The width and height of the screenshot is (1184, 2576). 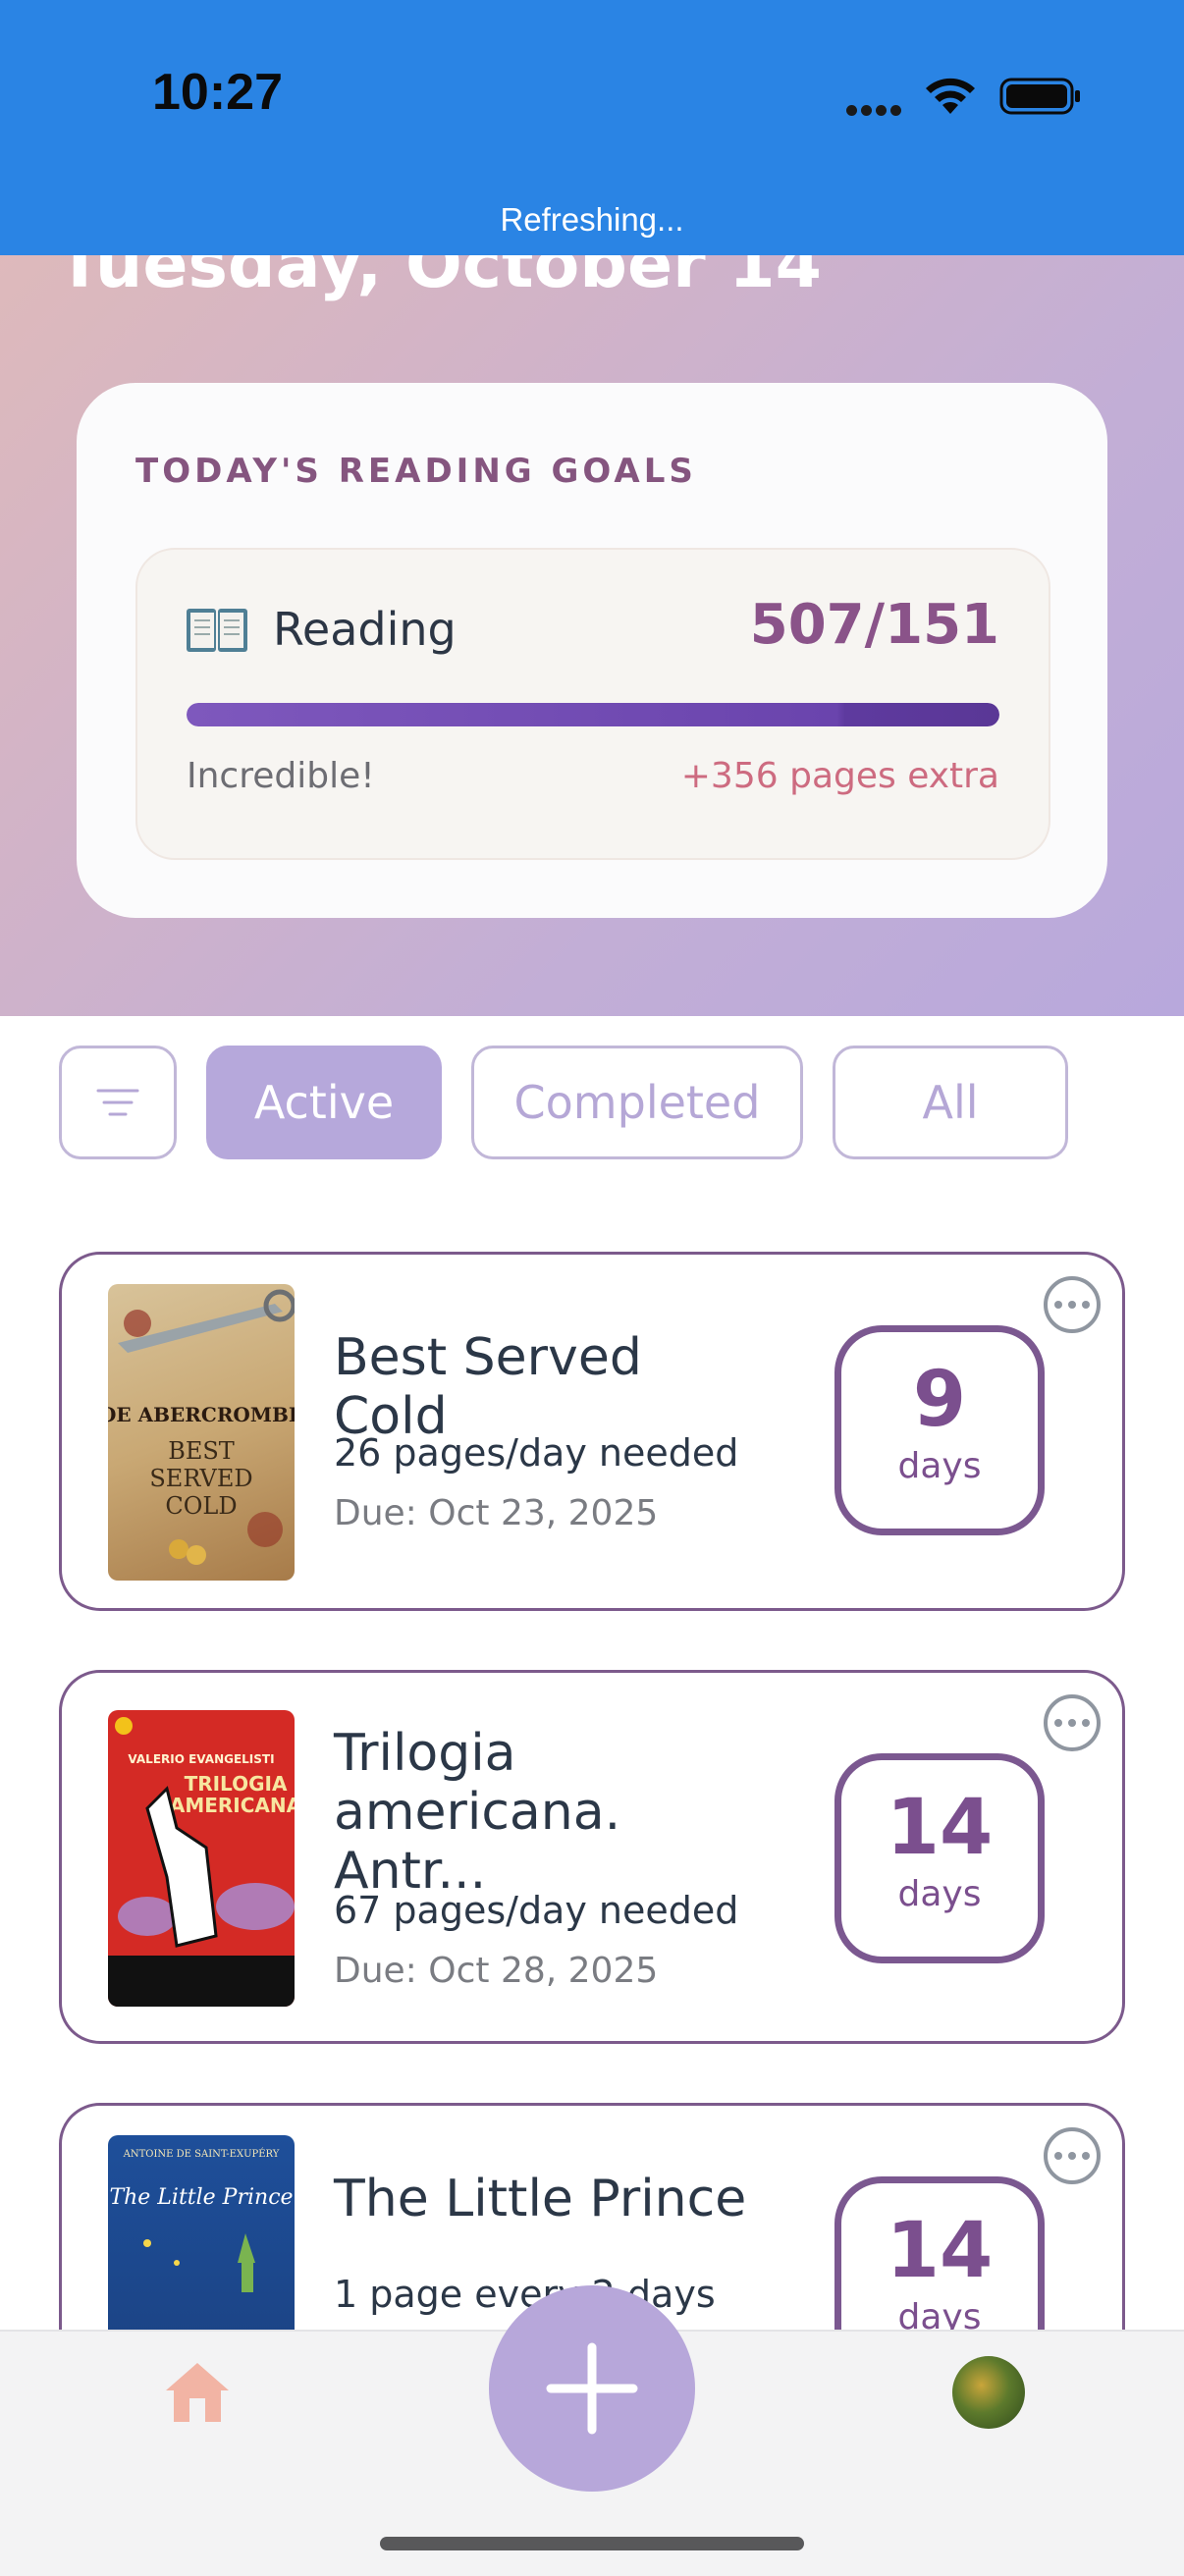 What do you see at coordinates (989, 2392) in the screenshot?
I see `avatar` at bounding box center [989, 2392].